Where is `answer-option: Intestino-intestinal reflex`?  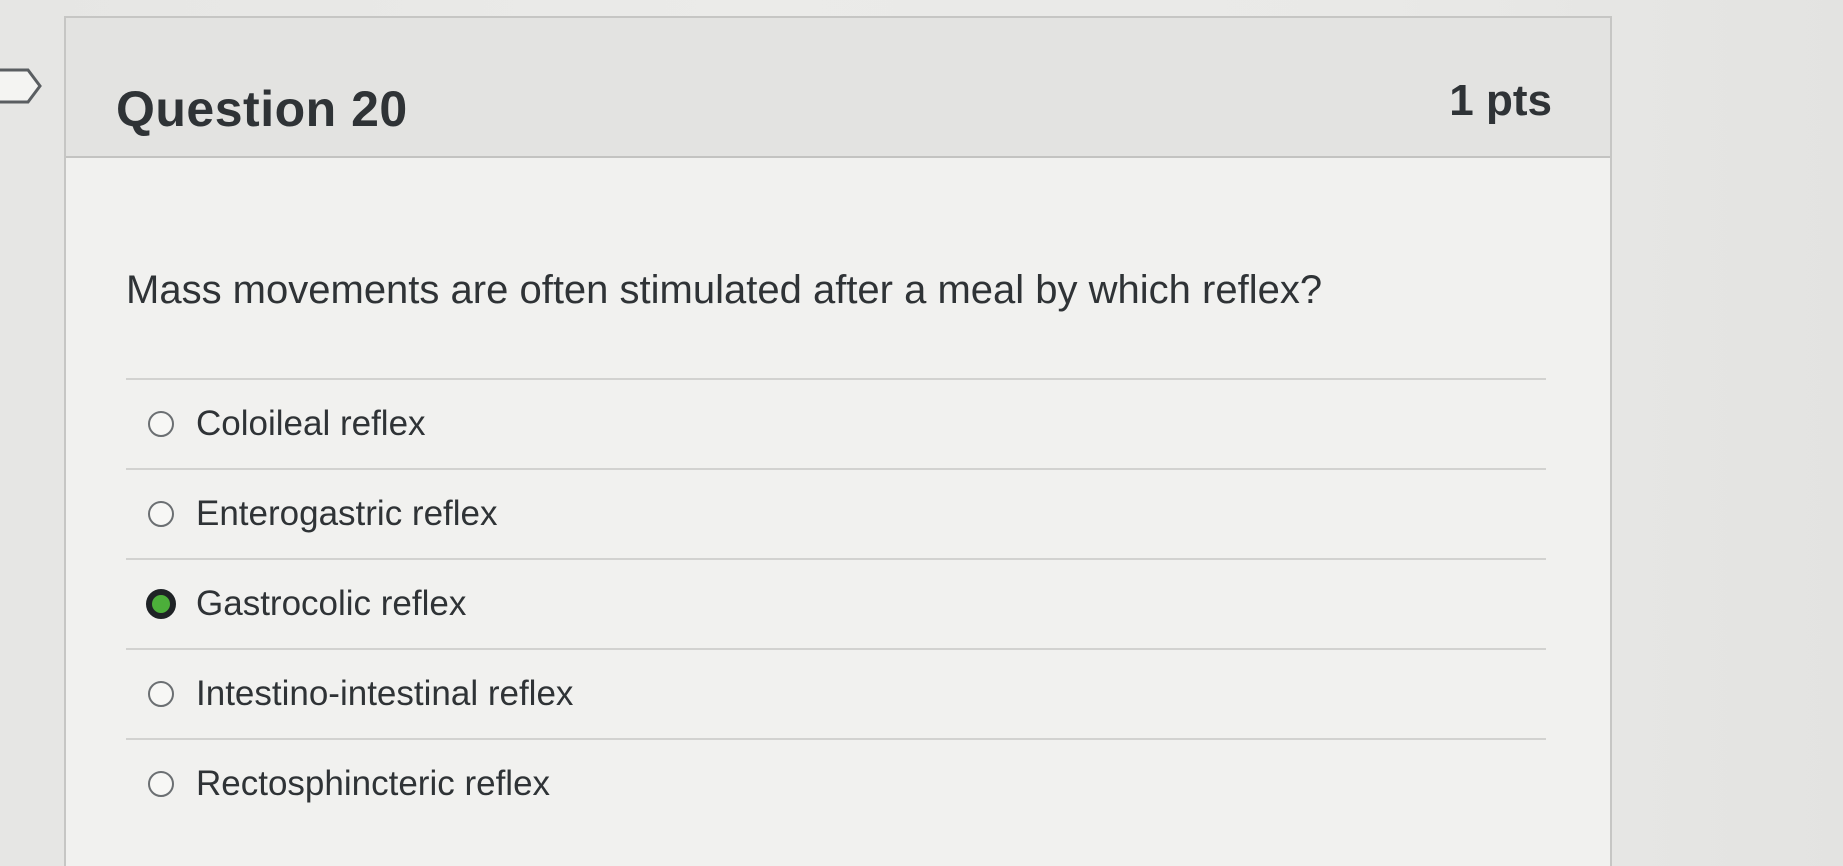 answer-option: Intestino-intestinal reflex is located at coordinates (836, 694).